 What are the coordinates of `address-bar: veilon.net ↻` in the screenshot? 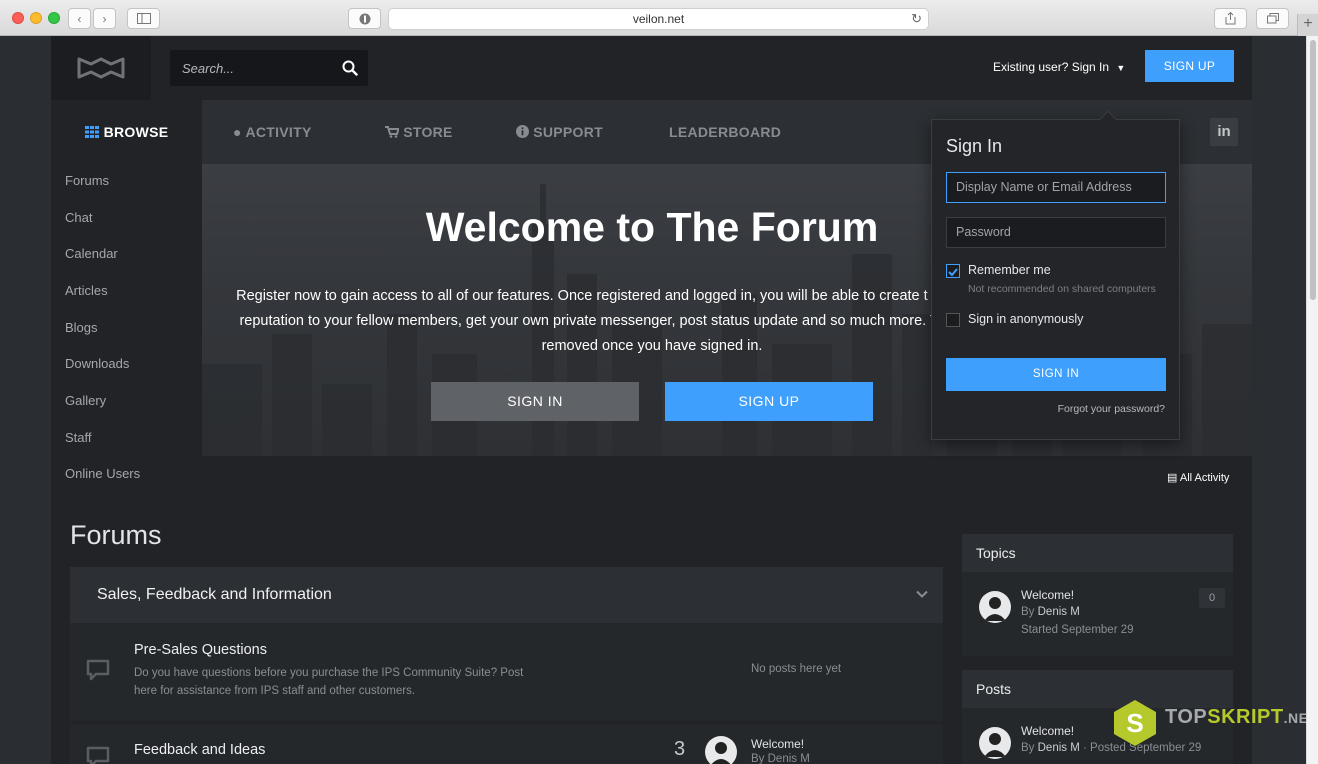 It's located at (658, 19).